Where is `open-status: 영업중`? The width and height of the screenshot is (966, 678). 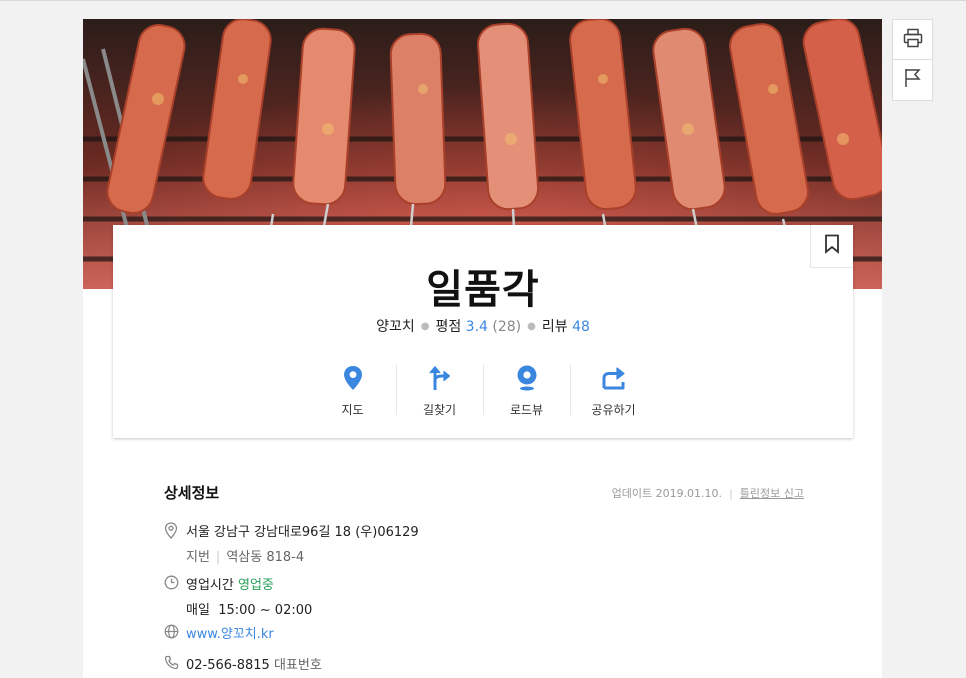 open-status: 영업중 is located at coordinates (255, 585).